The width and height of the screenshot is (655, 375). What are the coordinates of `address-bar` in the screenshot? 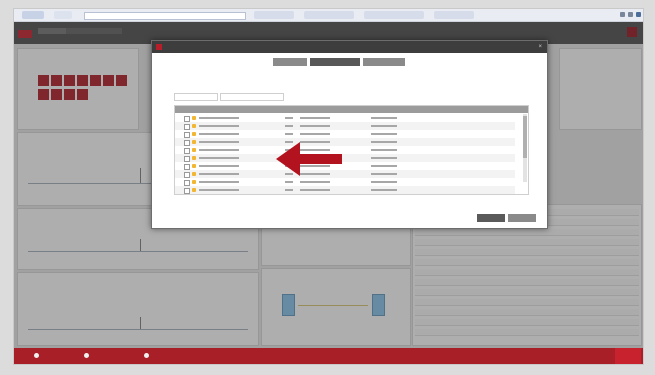 It's located at (165, 16).